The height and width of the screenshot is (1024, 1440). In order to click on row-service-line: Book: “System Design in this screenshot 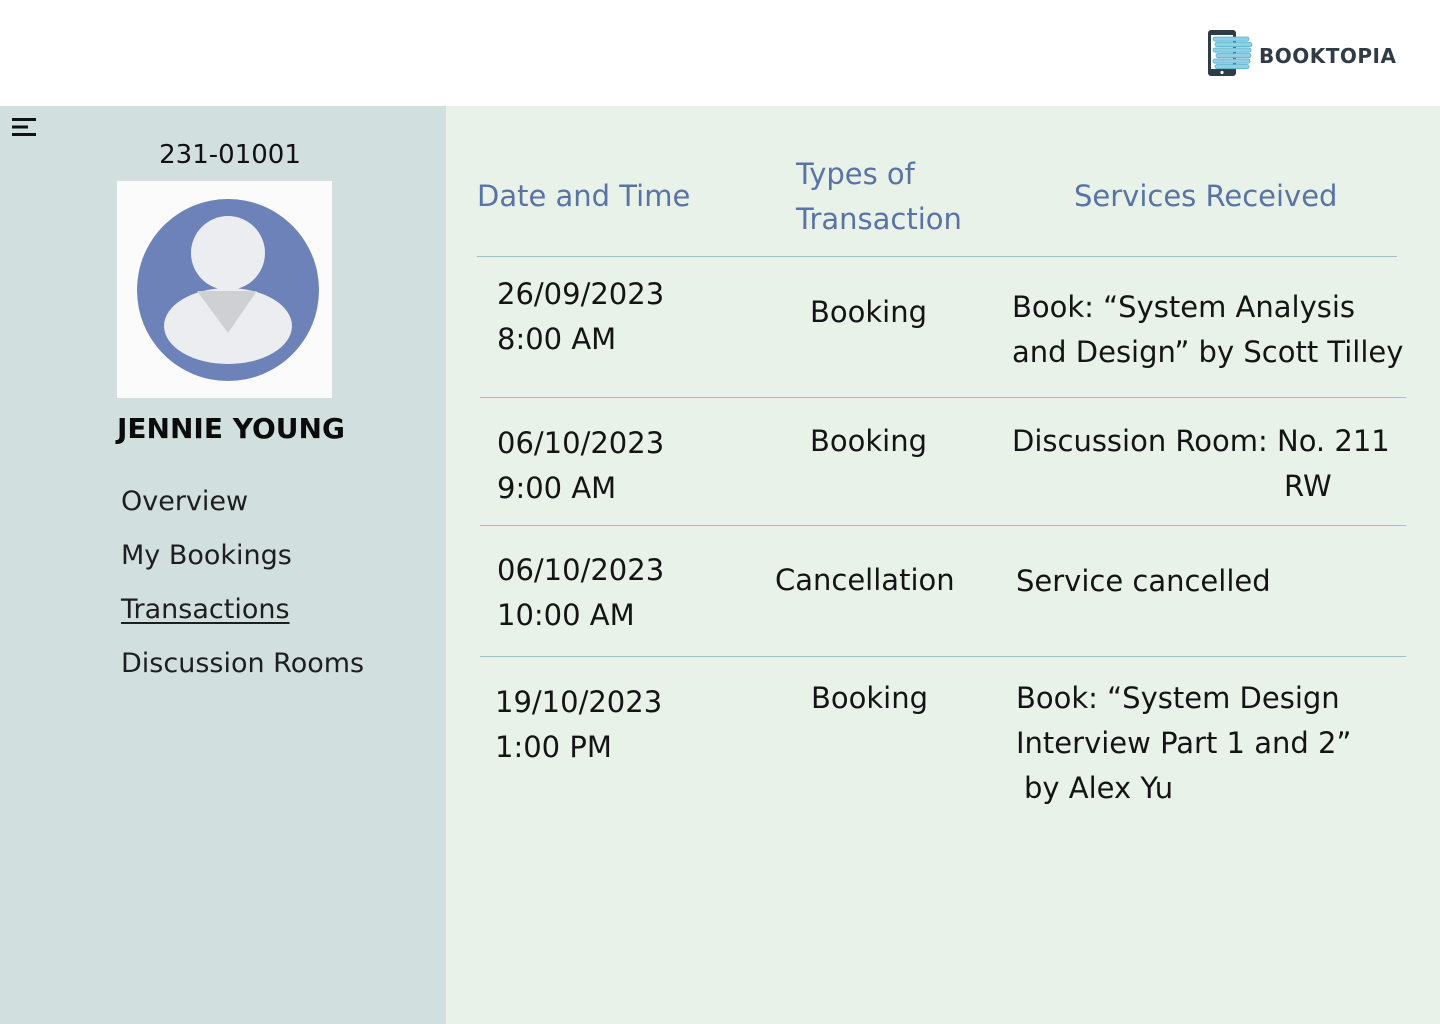, I will do `click(1178, 698)`.